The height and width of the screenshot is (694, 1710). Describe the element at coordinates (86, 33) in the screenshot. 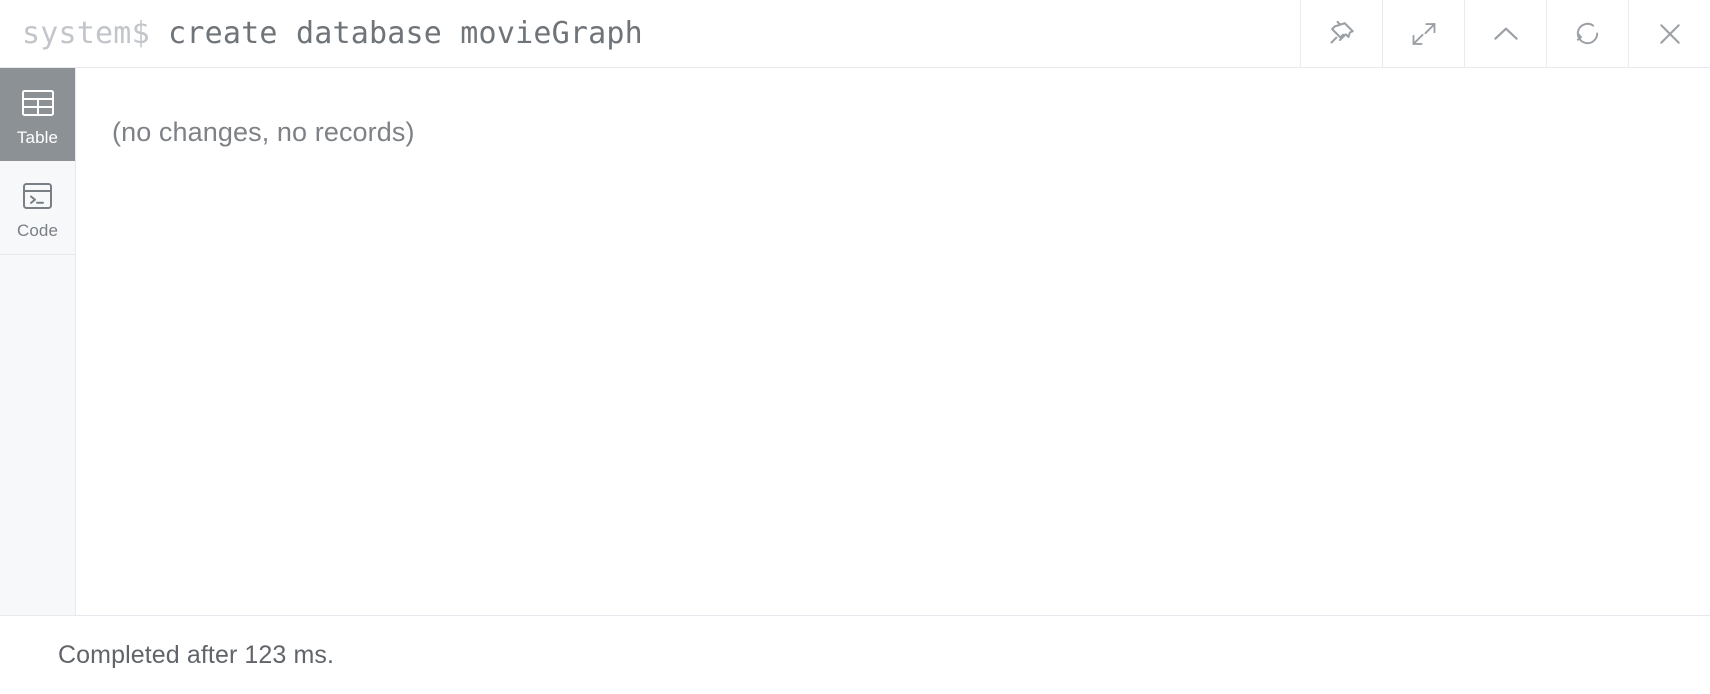

I see `command-prompt: system$` at that location.